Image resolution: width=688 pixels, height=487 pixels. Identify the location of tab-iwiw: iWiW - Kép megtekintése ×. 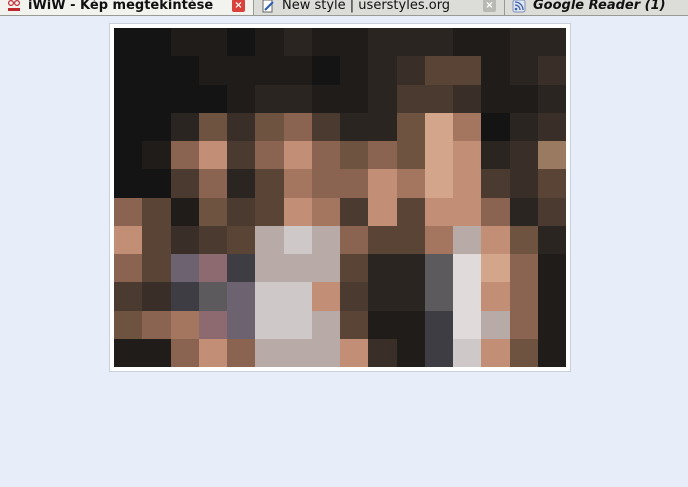
(127, 7).